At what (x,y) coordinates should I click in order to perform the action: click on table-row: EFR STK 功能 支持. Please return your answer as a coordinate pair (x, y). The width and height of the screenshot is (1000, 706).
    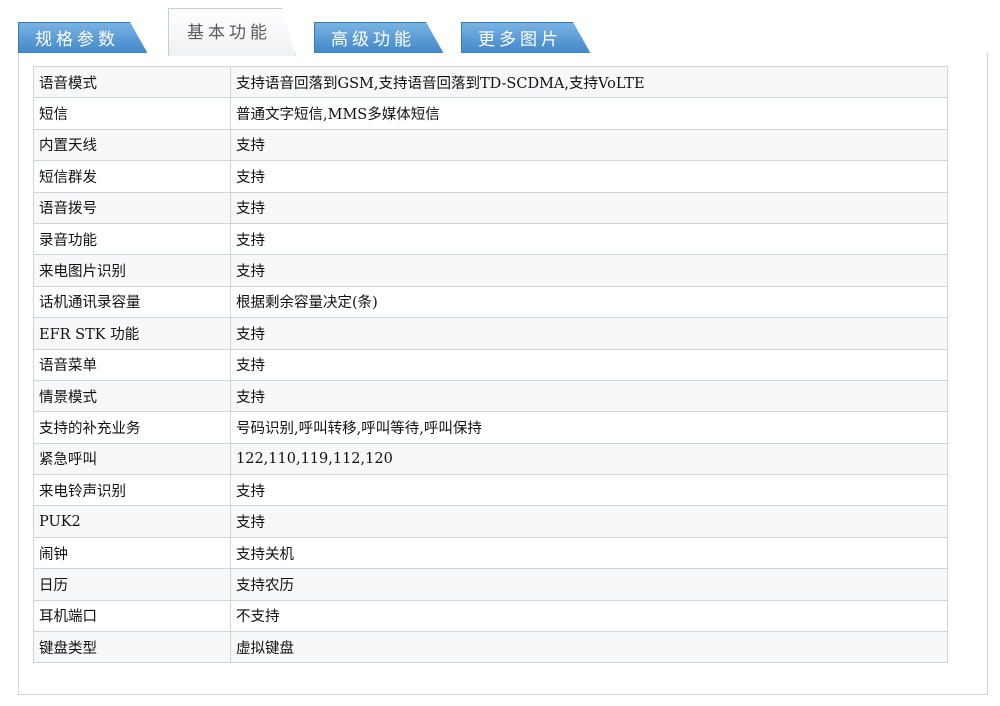
    Looking at the image, I should click on (490, 333).